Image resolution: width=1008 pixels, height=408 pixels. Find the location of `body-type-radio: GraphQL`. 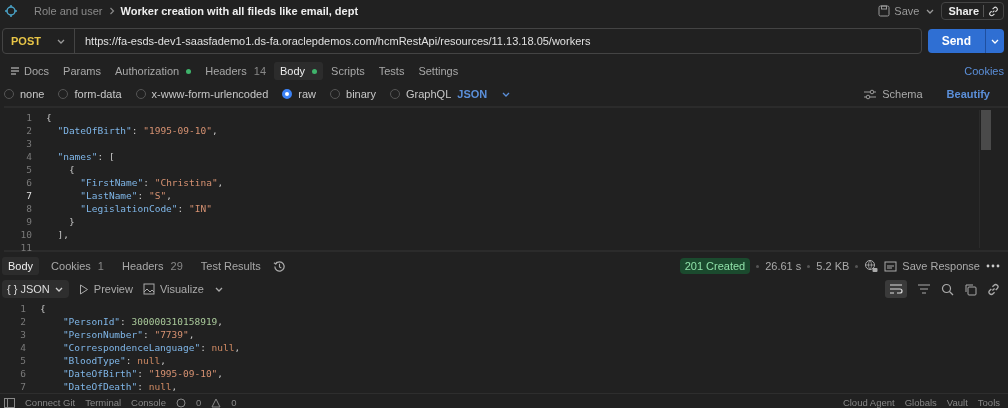

body-type-radio: GraphQL is located at coordinates (421, 94).